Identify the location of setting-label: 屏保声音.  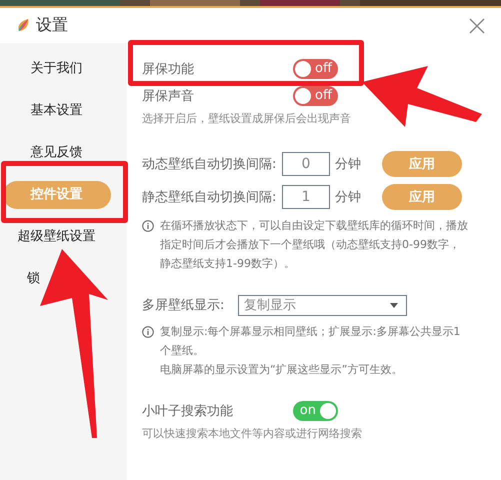
(168, 96).